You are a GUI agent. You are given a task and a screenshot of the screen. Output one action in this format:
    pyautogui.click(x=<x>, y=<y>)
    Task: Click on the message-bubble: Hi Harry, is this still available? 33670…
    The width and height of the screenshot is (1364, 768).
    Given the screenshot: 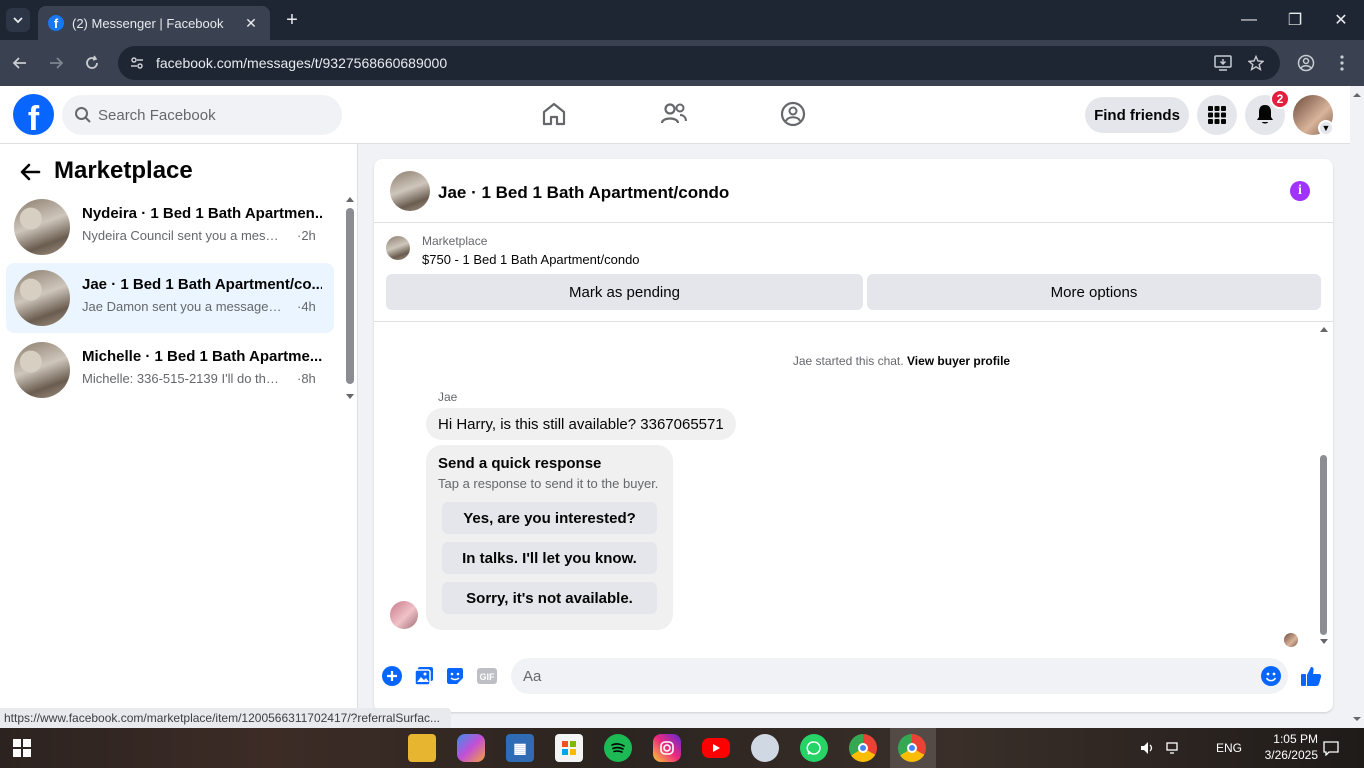 What is the action you would take?
    pyautogui.click(x=581, y=424)
    